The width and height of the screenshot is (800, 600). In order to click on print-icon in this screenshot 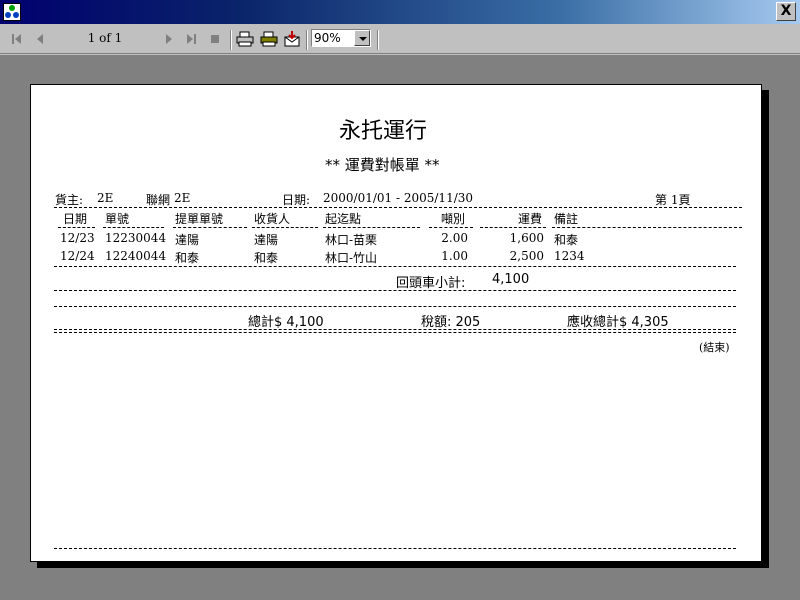, I will do `click(245, 39)`.